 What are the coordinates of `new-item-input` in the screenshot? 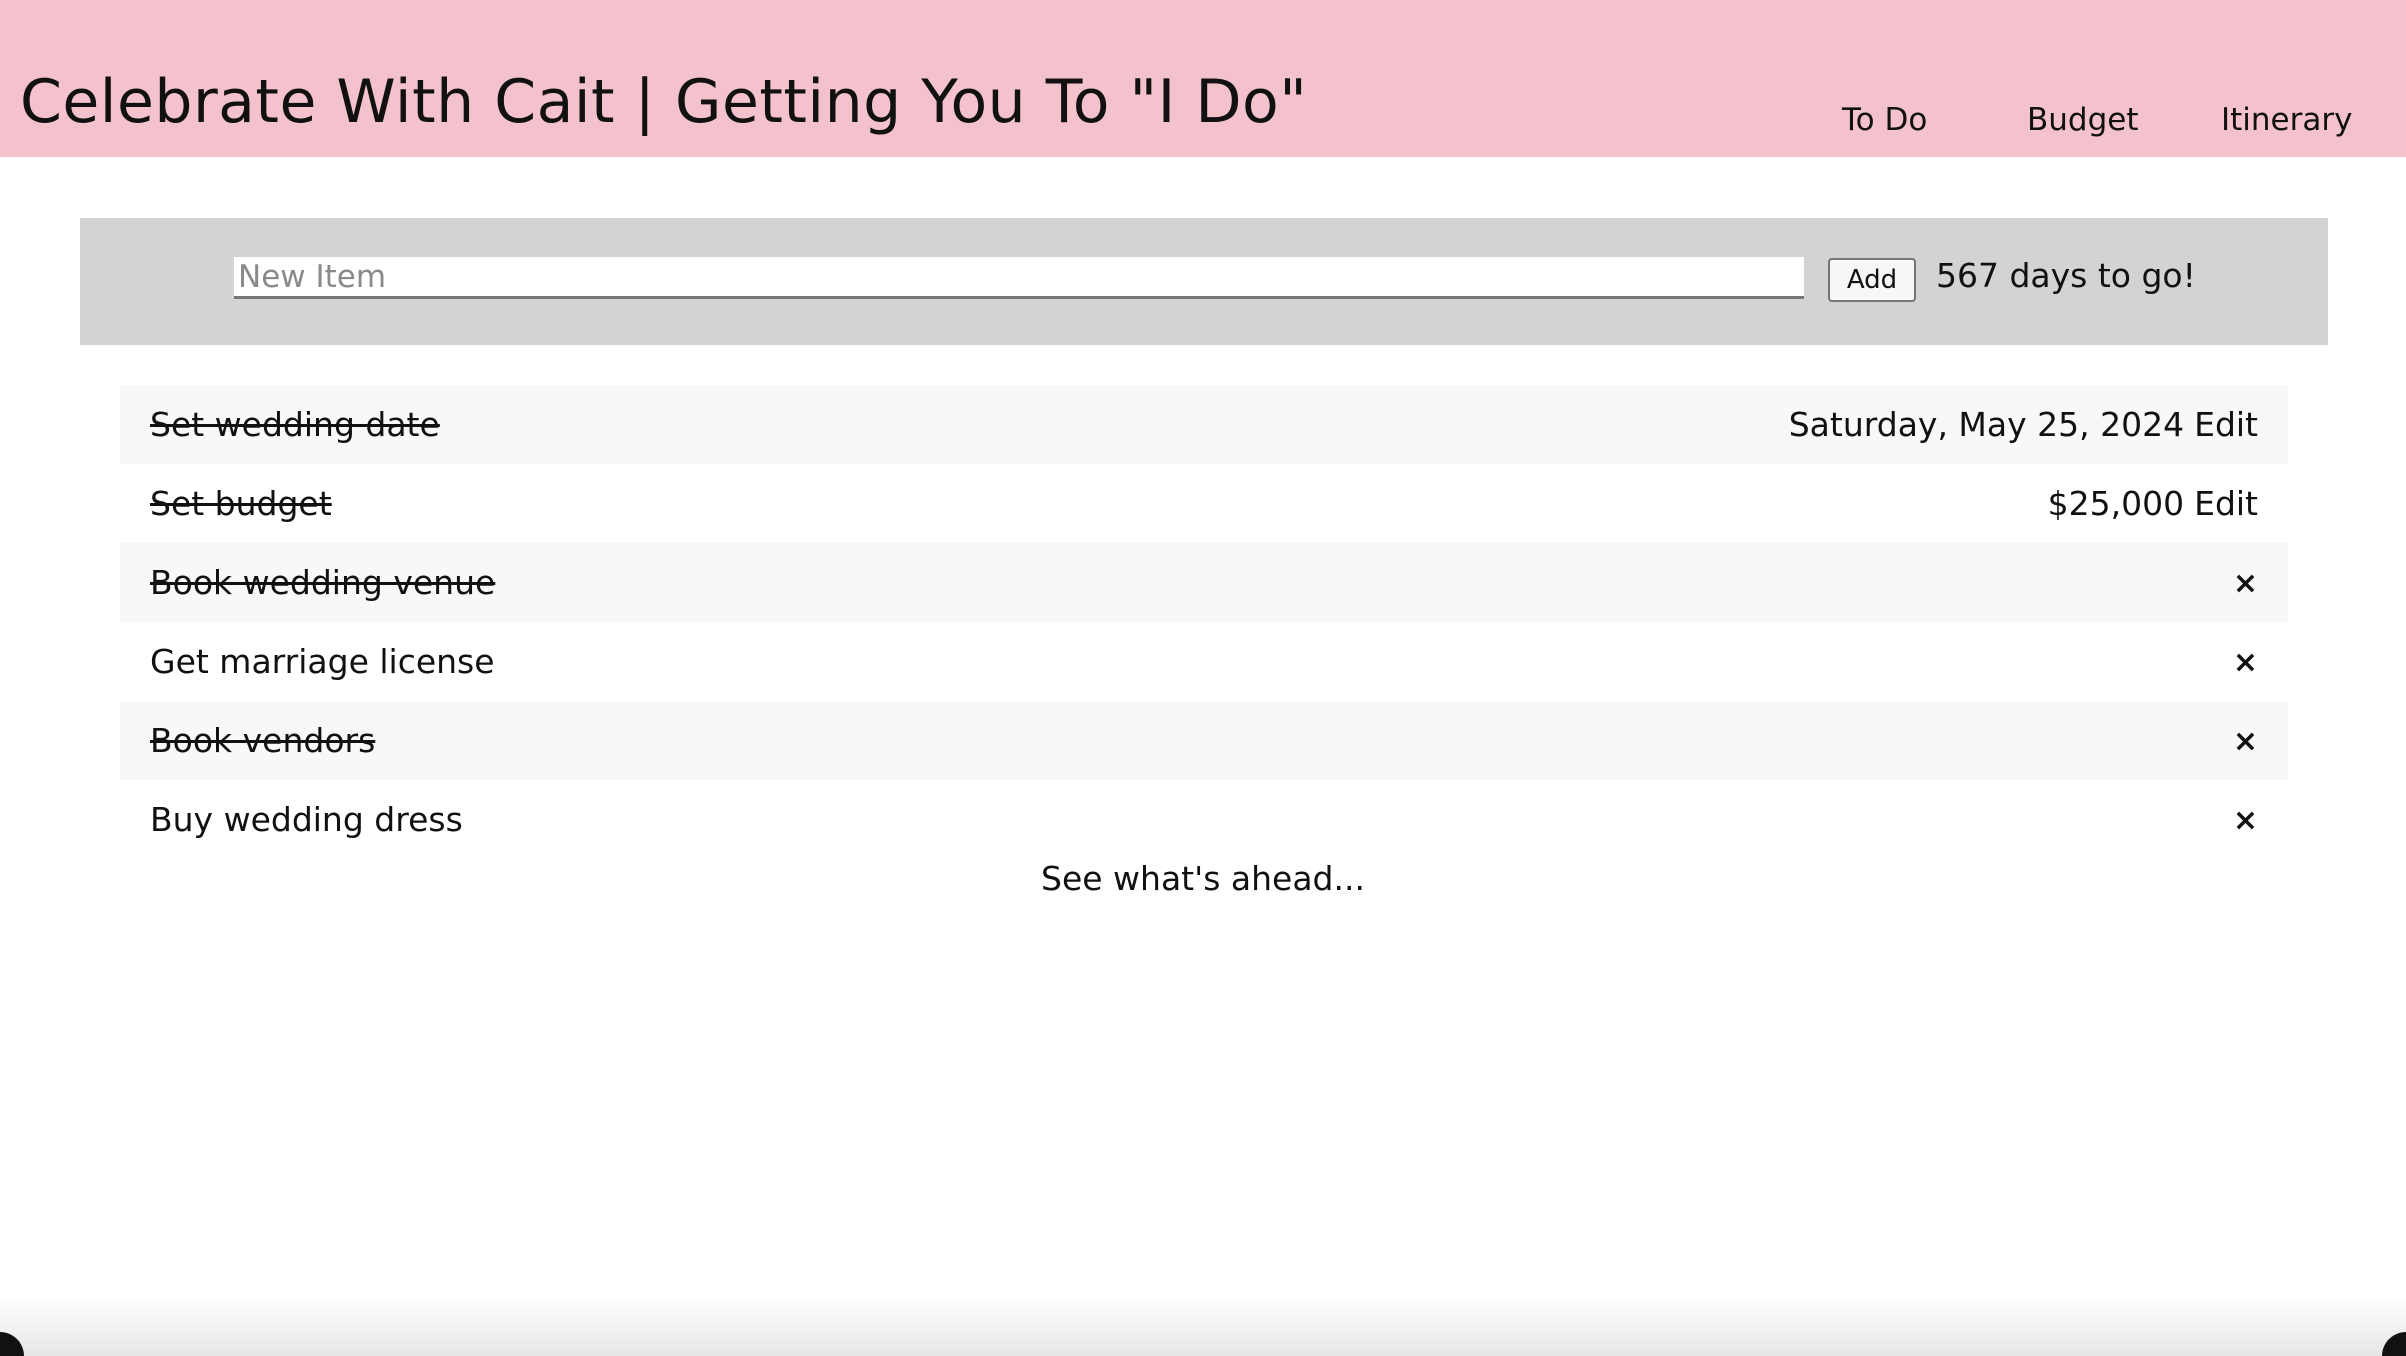 It's located at (1019, 278).